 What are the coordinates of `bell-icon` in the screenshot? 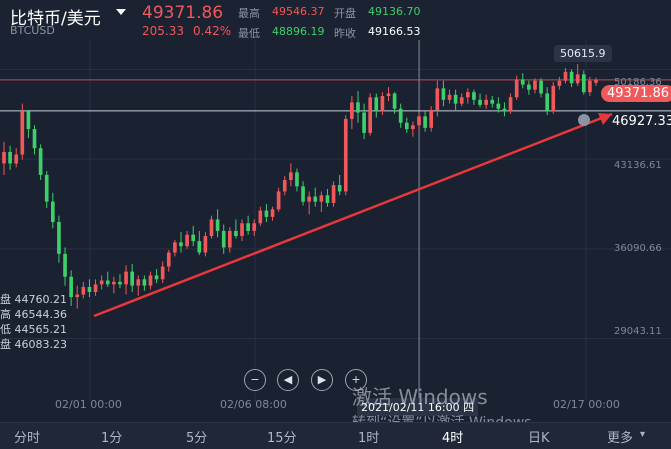 It's located at (584, 120).